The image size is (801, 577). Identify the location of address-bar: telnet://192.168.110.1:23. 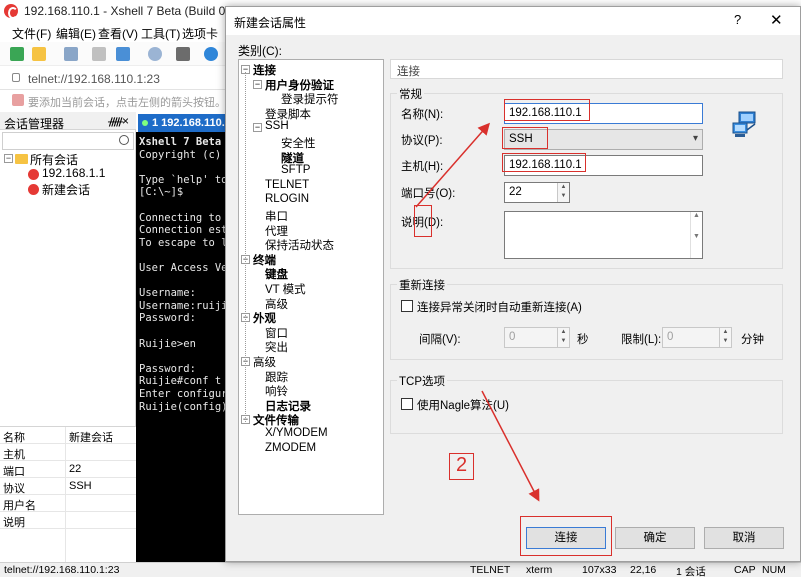
(115, 78).